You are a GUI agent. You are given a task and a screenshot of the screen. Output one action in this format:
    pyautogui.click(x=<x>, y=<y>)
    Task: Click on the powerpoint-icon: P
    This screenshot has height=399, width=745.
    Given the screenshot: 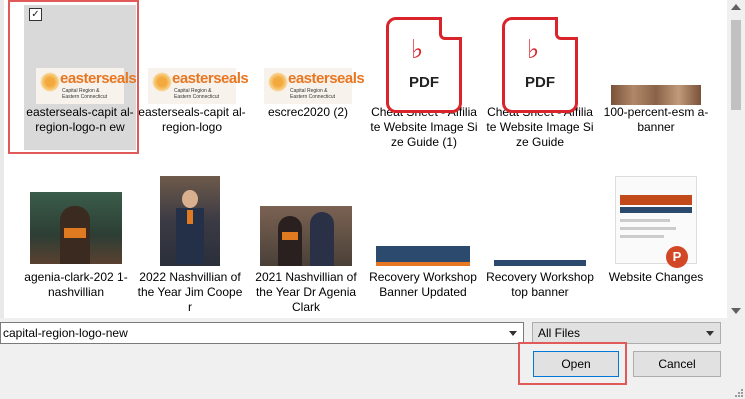 What is the action you would take?
    pyautogui.click(x=677, y=257)
    